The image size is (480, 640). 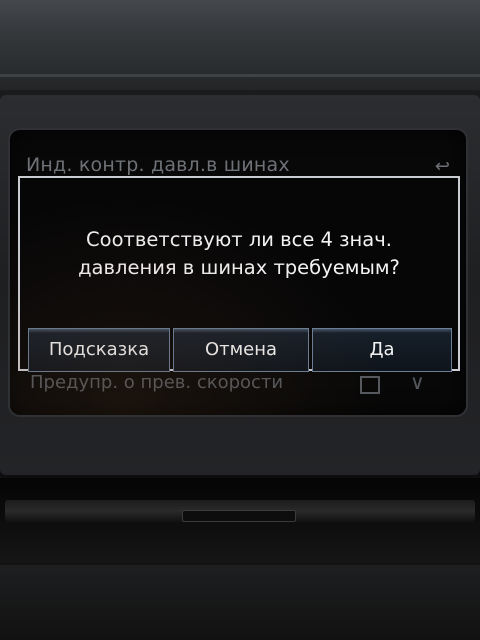 What do you see at coordinates (417, 382) in the screenshot?
I see `chevron-down-icon: ∨` at bounding box center [417, 382].